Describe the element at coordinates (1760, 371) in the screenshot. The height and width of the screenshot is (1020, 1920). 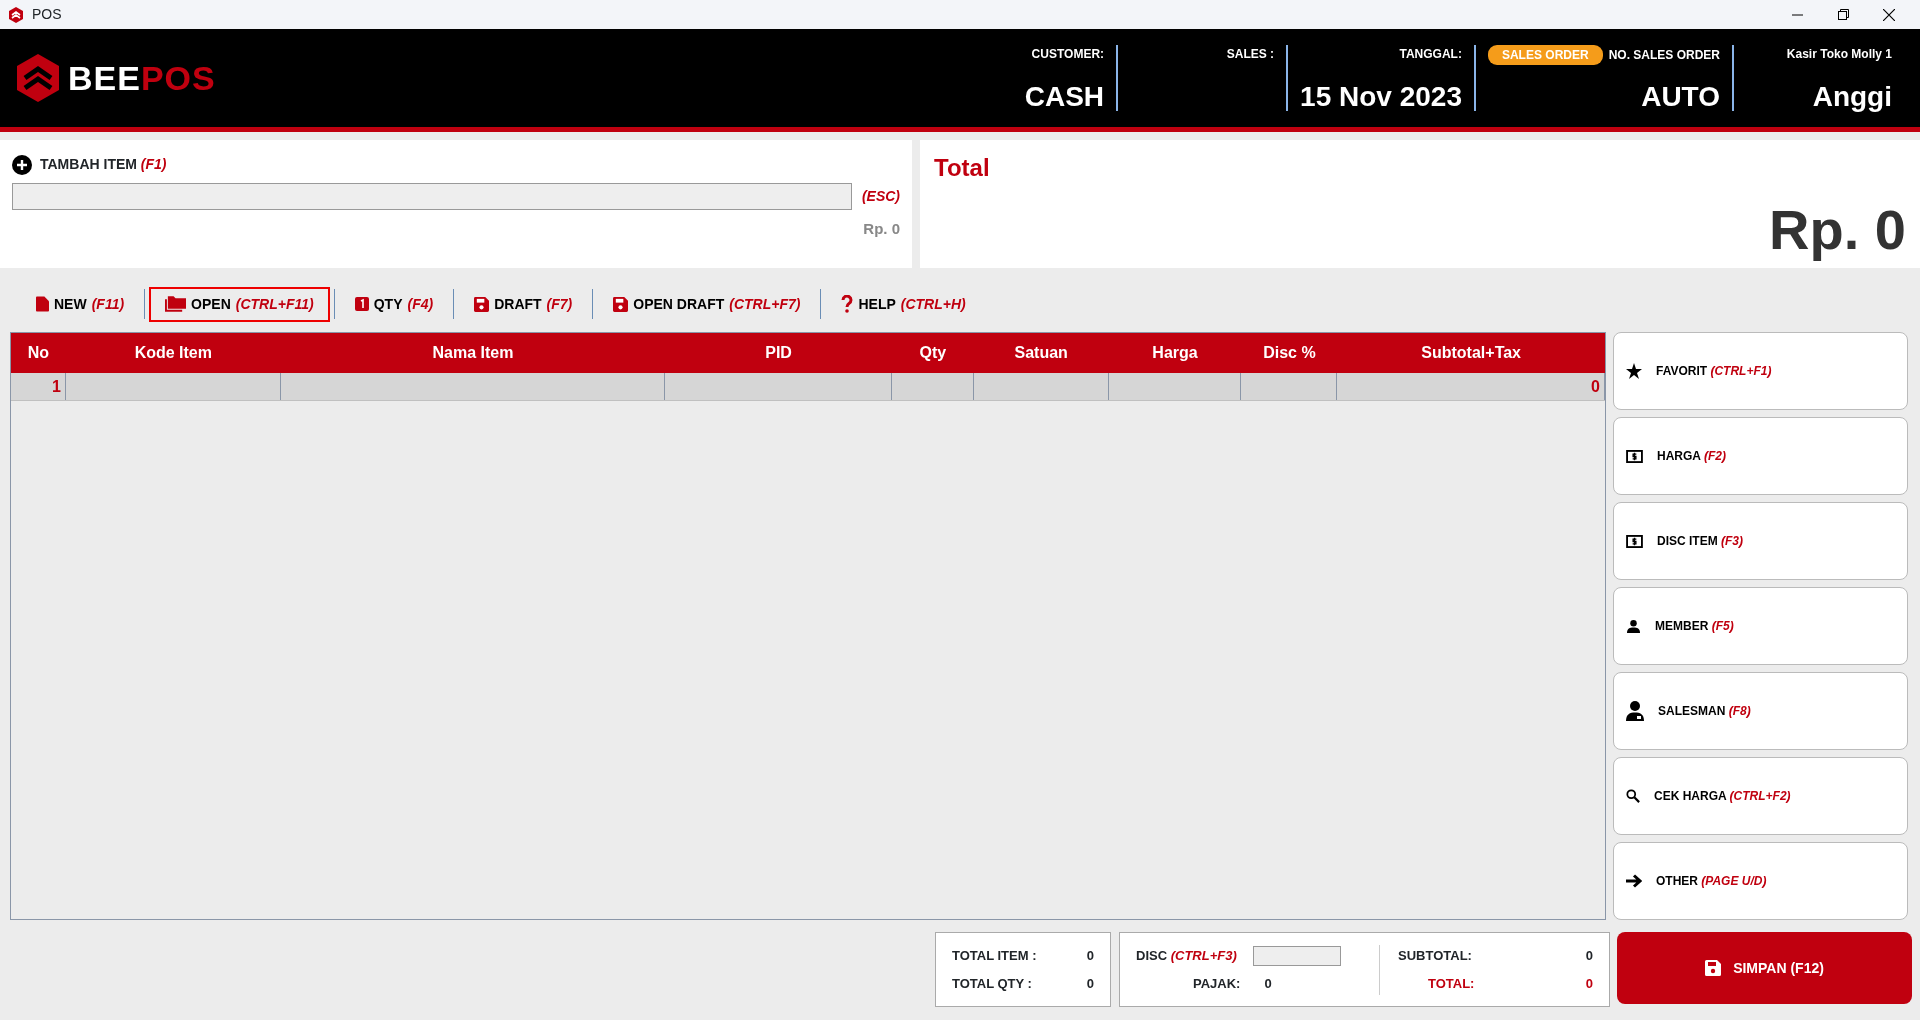
I see `side-action-button: FAVORIT (CTRL+F1)` at that location.